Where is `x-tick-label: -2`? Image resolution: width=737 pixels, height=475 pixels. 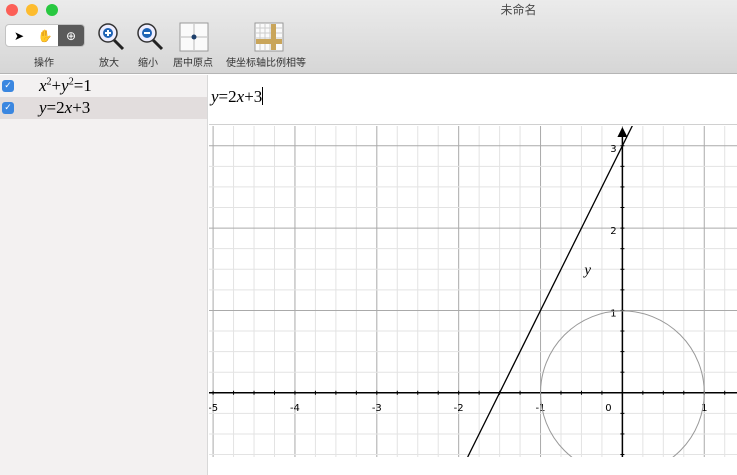 x-tick-label: -2 is located at coordinates (459, 408).